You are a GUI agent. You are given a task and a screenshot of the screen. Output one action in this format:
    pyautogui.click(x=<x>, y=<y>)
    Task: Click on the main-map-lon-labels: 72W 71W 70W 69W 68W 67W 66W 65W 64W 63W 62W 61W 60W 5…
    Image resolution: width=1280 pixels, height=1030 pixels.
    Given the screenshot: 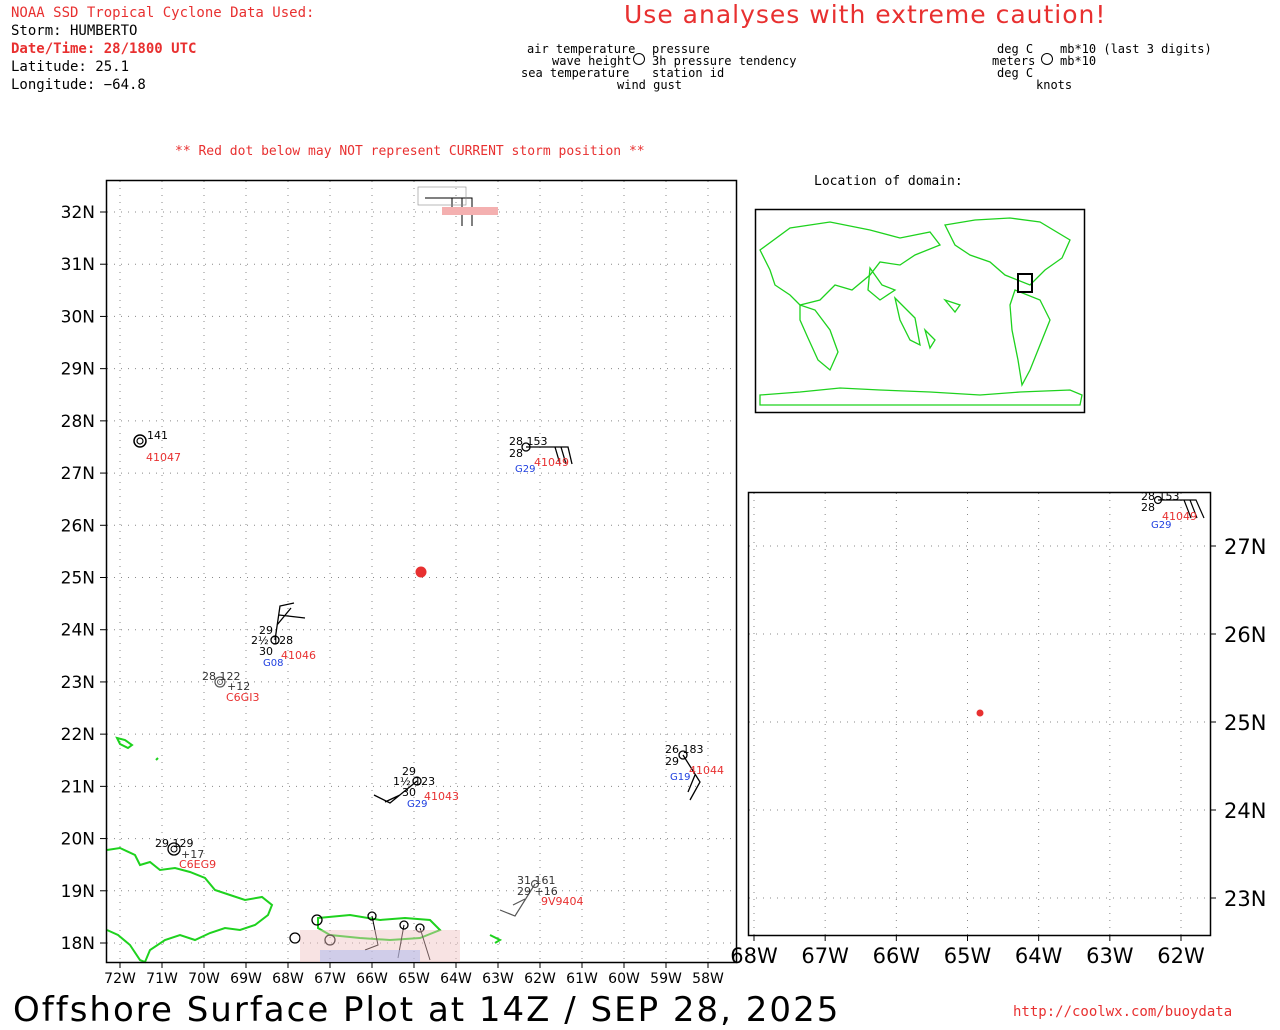 What is the action you would take?
    pyautogui.click(x=414, y=979)
    